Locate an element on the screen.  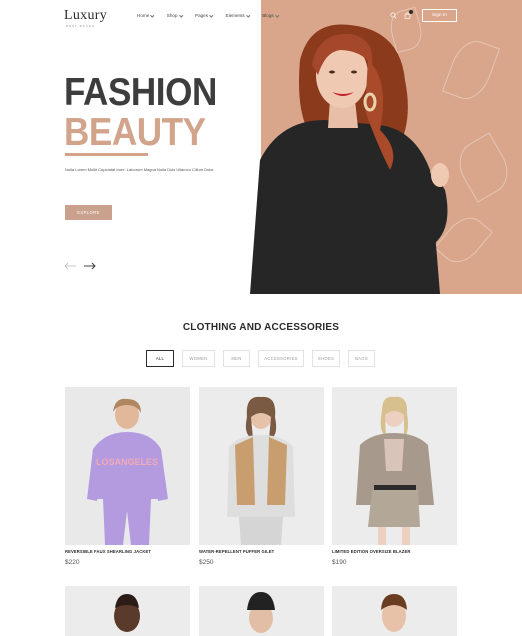
hero-title-line2: BEAUTY is located at coordinates (135, 132).